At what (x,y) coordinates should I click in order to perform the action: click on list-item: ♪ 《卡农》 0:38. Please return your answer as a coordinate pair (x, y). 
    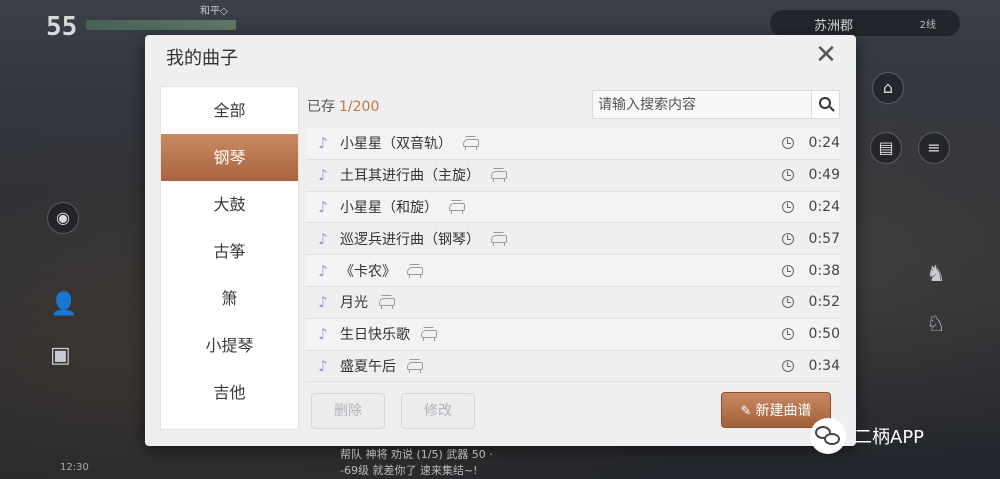
    Looking at the image, I should click on (573, 271).